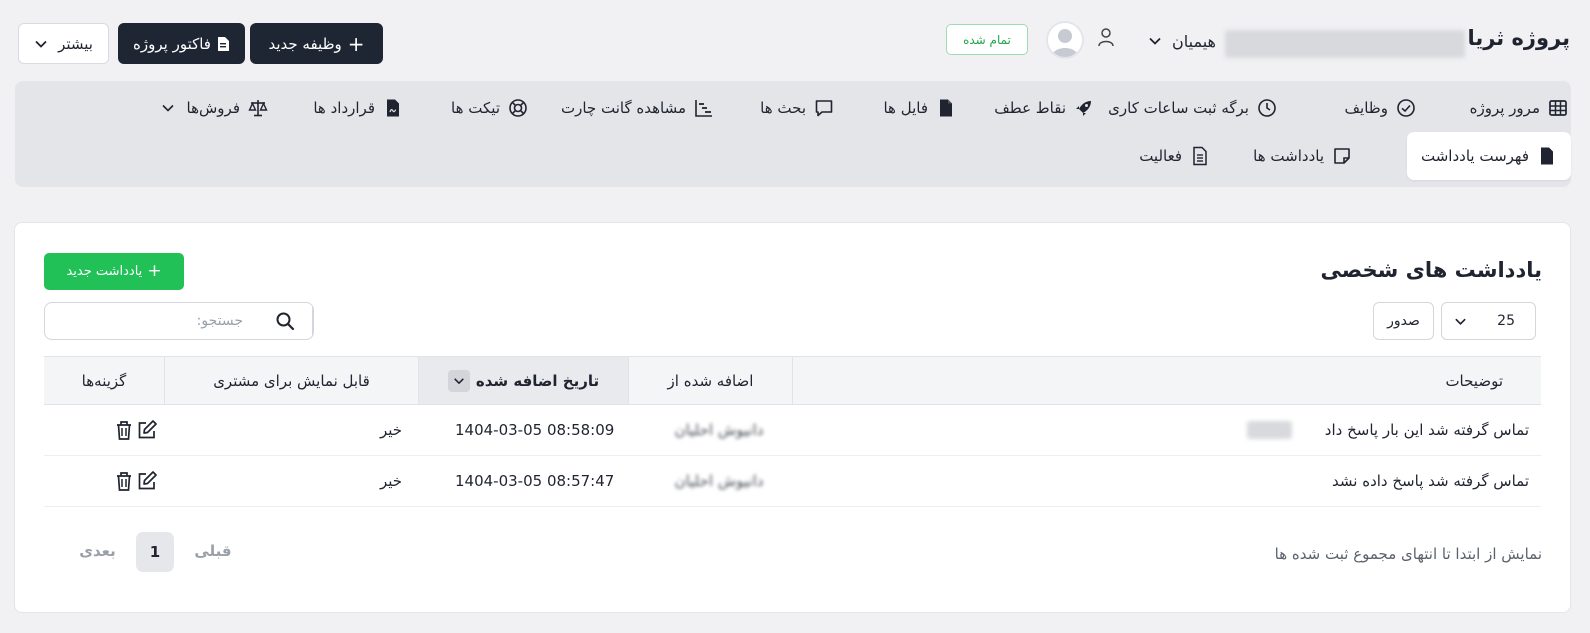 This screenshot has width=1590, height=633. Describe the element at coordinates (1030, 108) in the screenshot. I see `tab-label: نقاط عطف` at that location.